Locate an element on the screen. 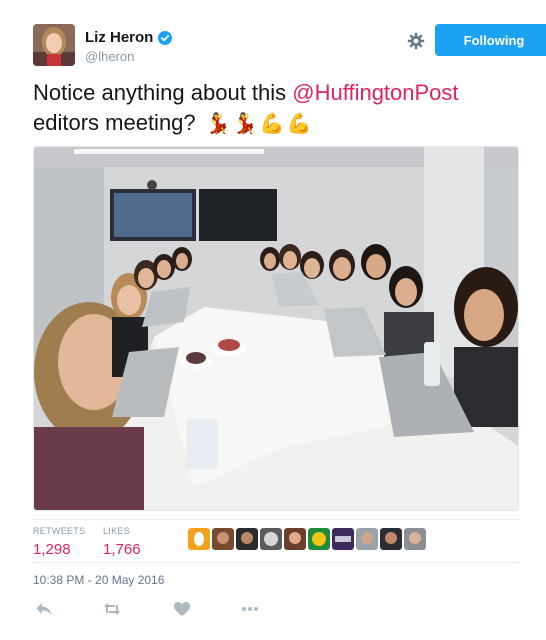 The width and height of the screenshot is (546, 640). reply-icon is located at coordinates (44, 609).